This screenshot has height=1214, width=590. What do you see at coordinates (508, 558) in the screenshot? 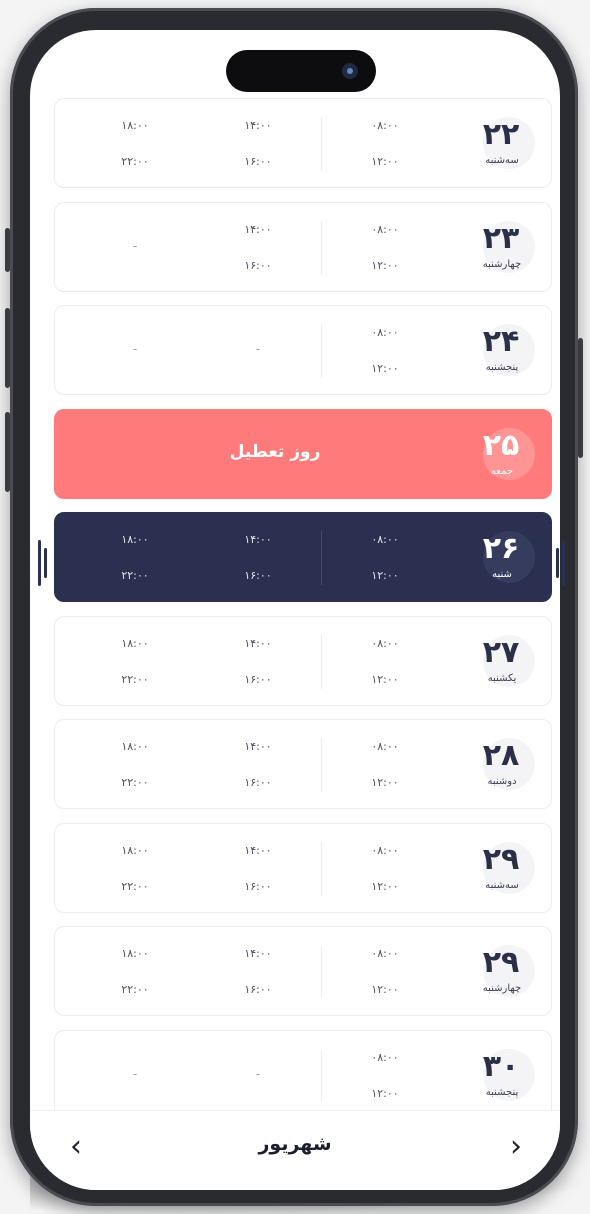
I see `day-badge: ۲۶ شنبه` at bounding box center [508, 558].